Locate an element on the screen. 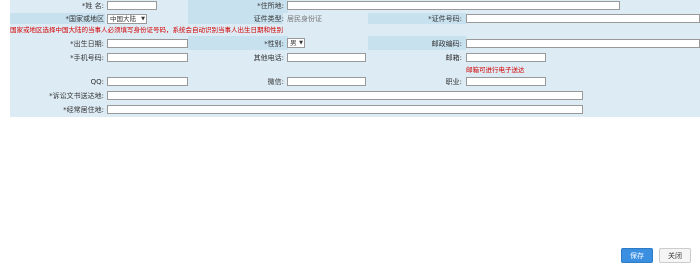 The image size is (700, 267). id-type-value: 居民身份证 is located at coordinates (304, 19).